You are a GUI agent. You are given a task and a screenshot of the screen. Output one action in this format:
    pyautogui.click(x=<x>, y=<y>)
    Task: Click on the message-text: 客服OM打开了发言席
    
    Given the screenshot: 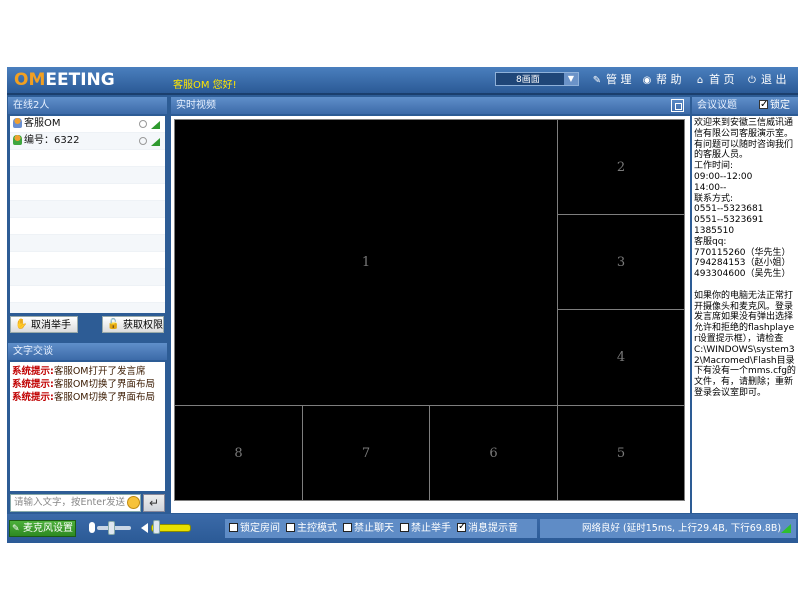 What is the action you would take?
    pyautogui.click(x=99, y=371)
    